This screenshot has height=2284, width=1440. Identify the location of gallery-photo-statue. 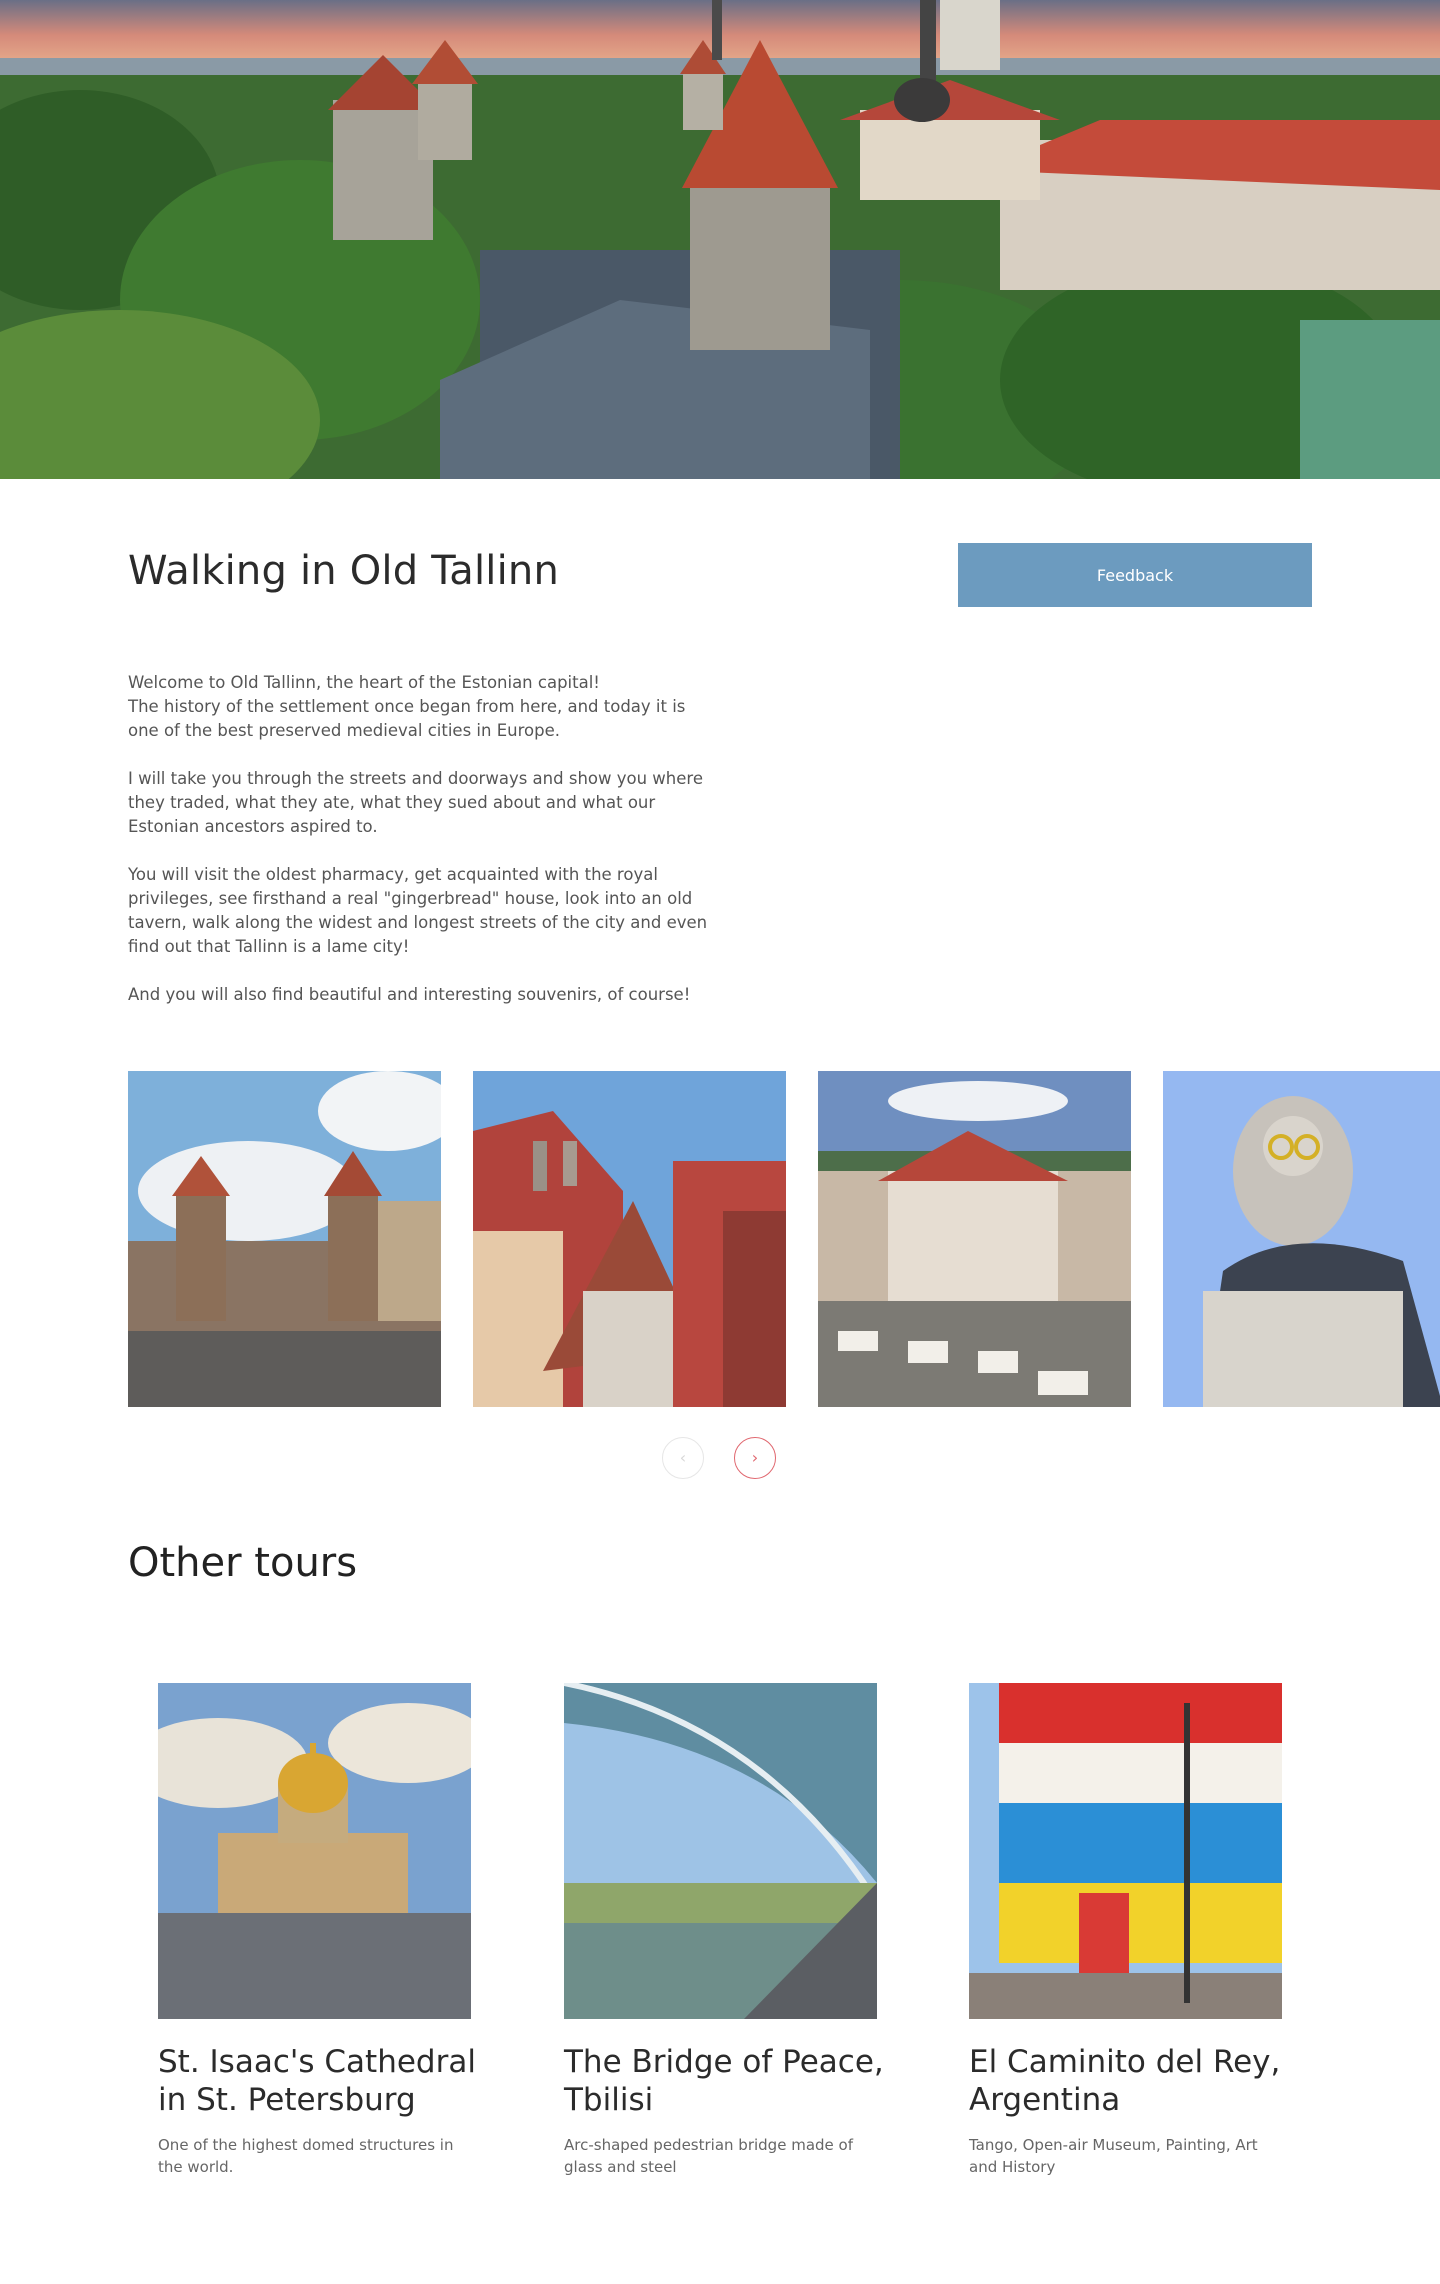
(1301, 1239).